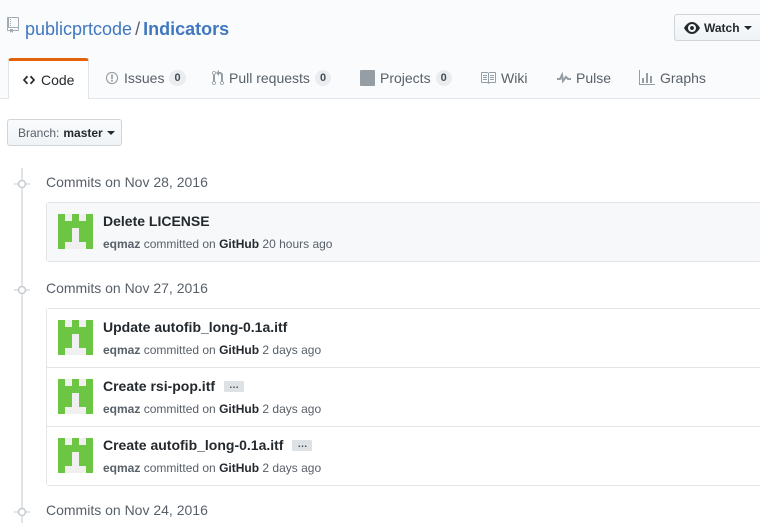 This screenshot has width=760, height=523. I want to click on commit-message: Create rsi-pop.itf, so click(159, 386).